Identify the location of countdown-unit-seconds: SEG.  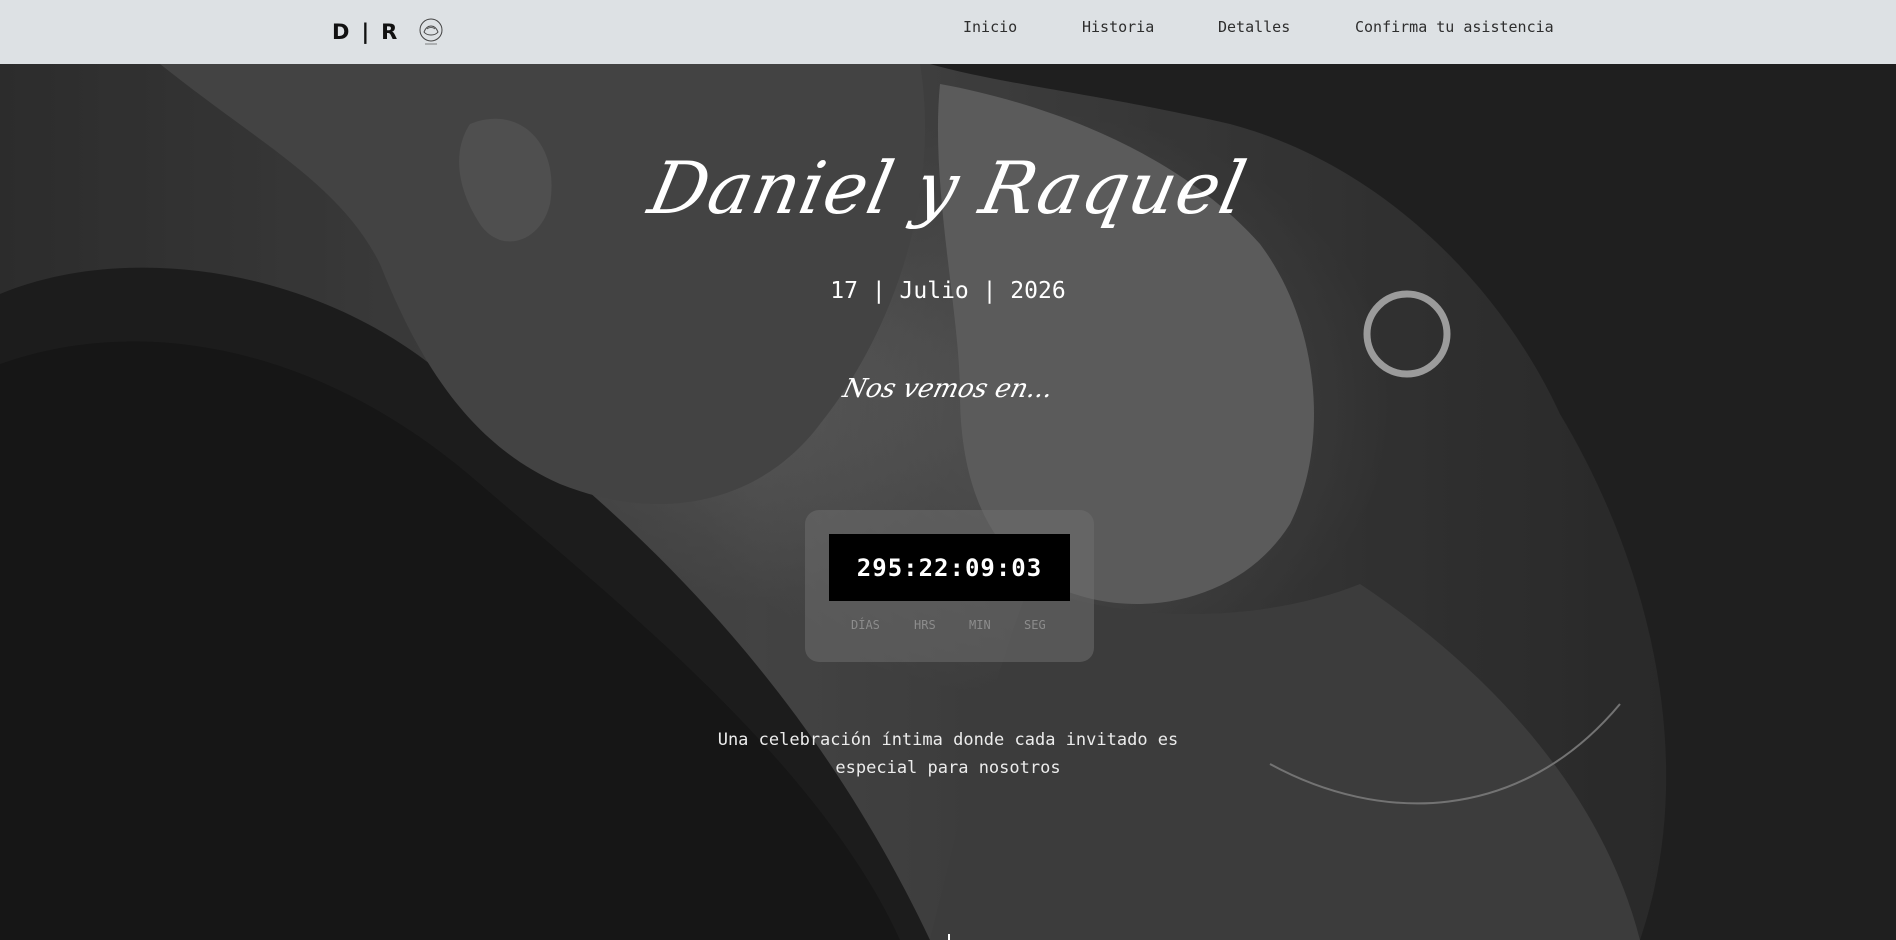
(1035, 625).